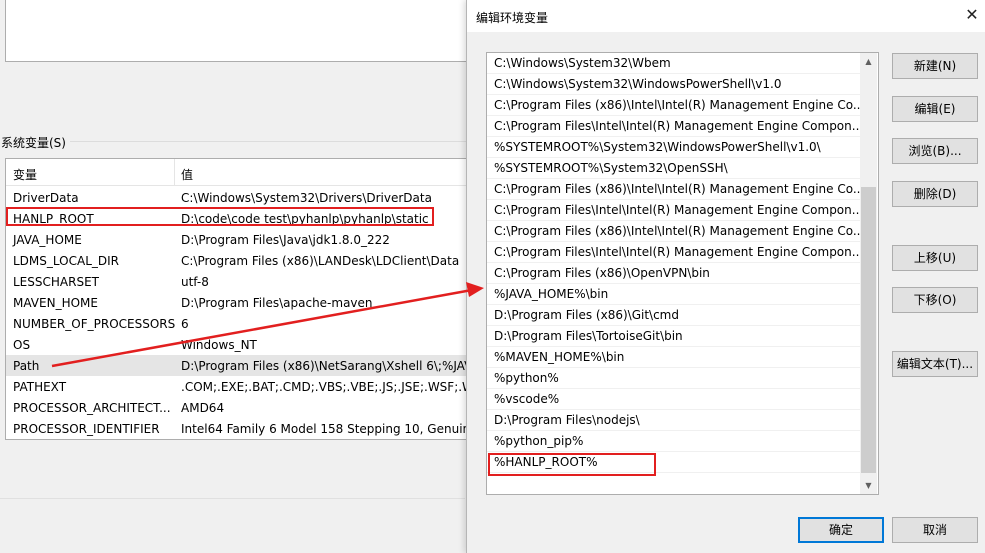 This screenshot has width=985, height=553. I want to click on annotation-arrow-icon, so click(267, 325).